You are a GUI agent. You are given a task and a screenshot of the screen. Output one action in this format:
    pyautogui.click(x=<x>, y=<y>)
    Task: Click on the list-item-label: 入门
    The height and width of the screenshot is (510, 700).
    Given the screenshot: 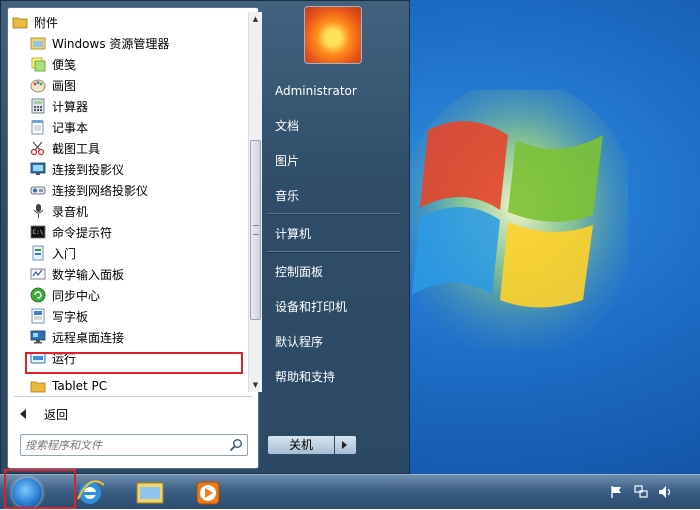 What is the action you would take?
    pyautogui.click(x=64, y=253)
    